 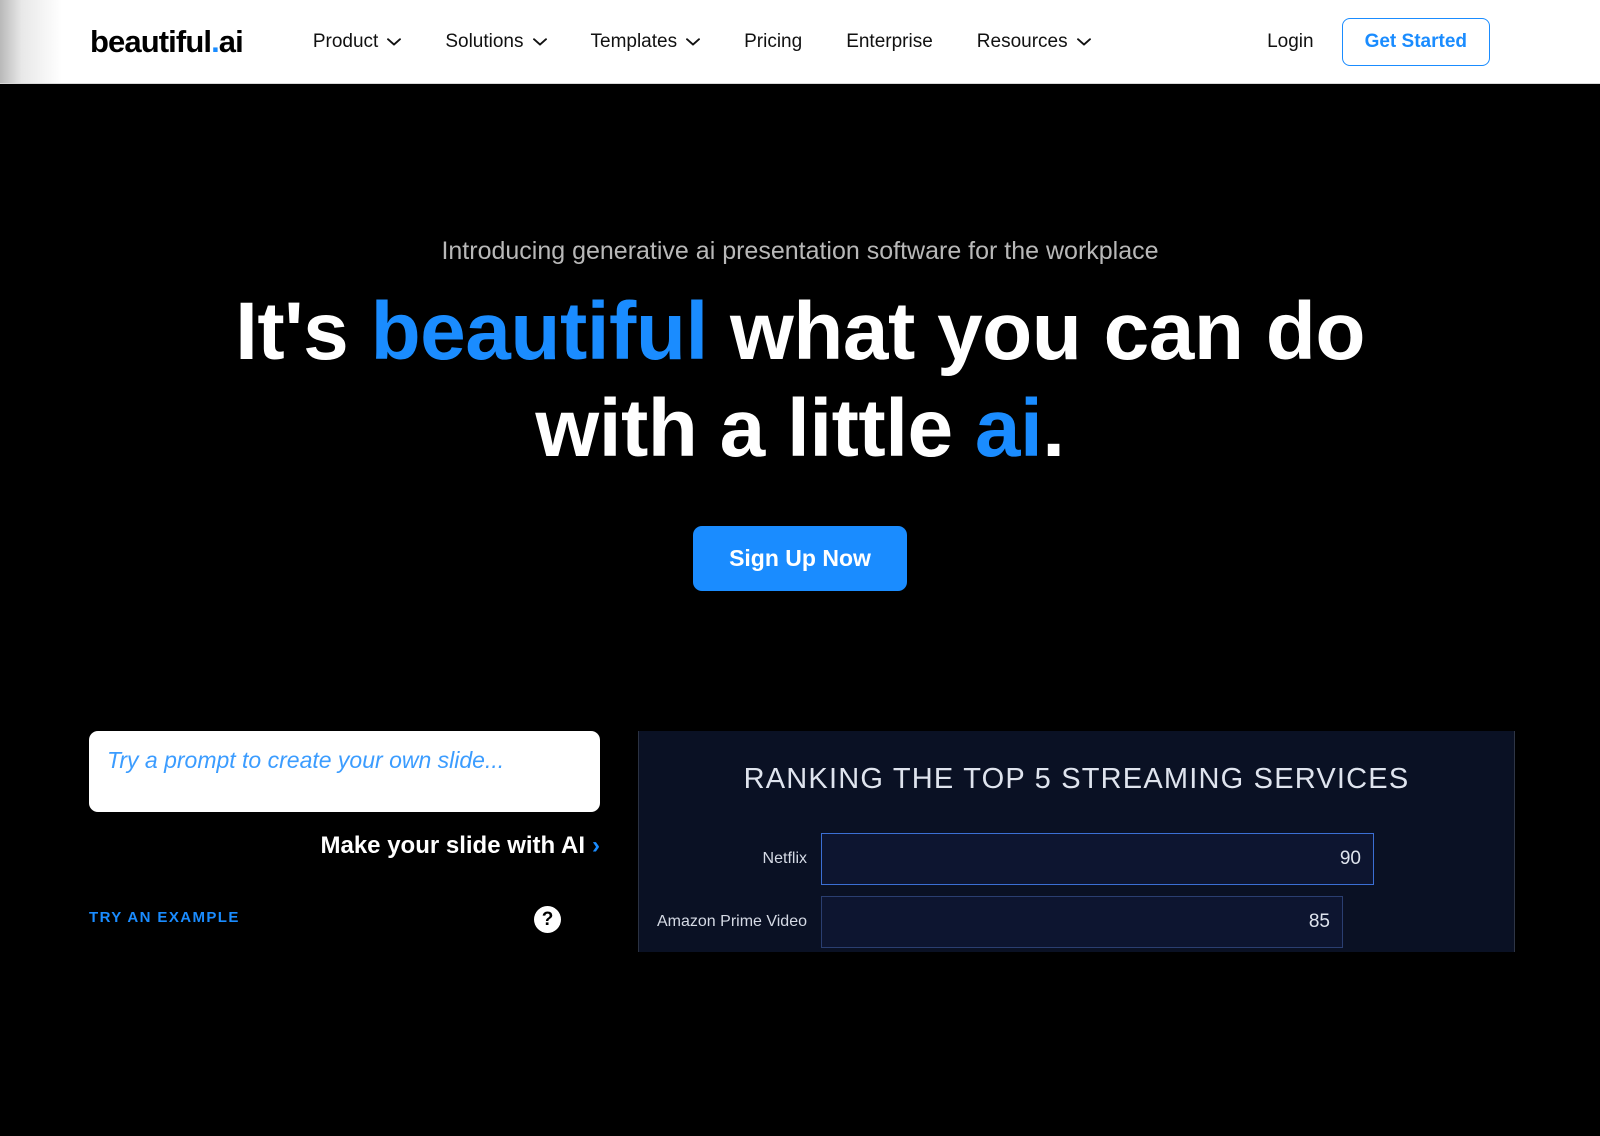 What do you see at coordinates (1008, 428) in the screenshot?
I see `headline-highlight-ai: ai` at bounding box center [1008, 428].